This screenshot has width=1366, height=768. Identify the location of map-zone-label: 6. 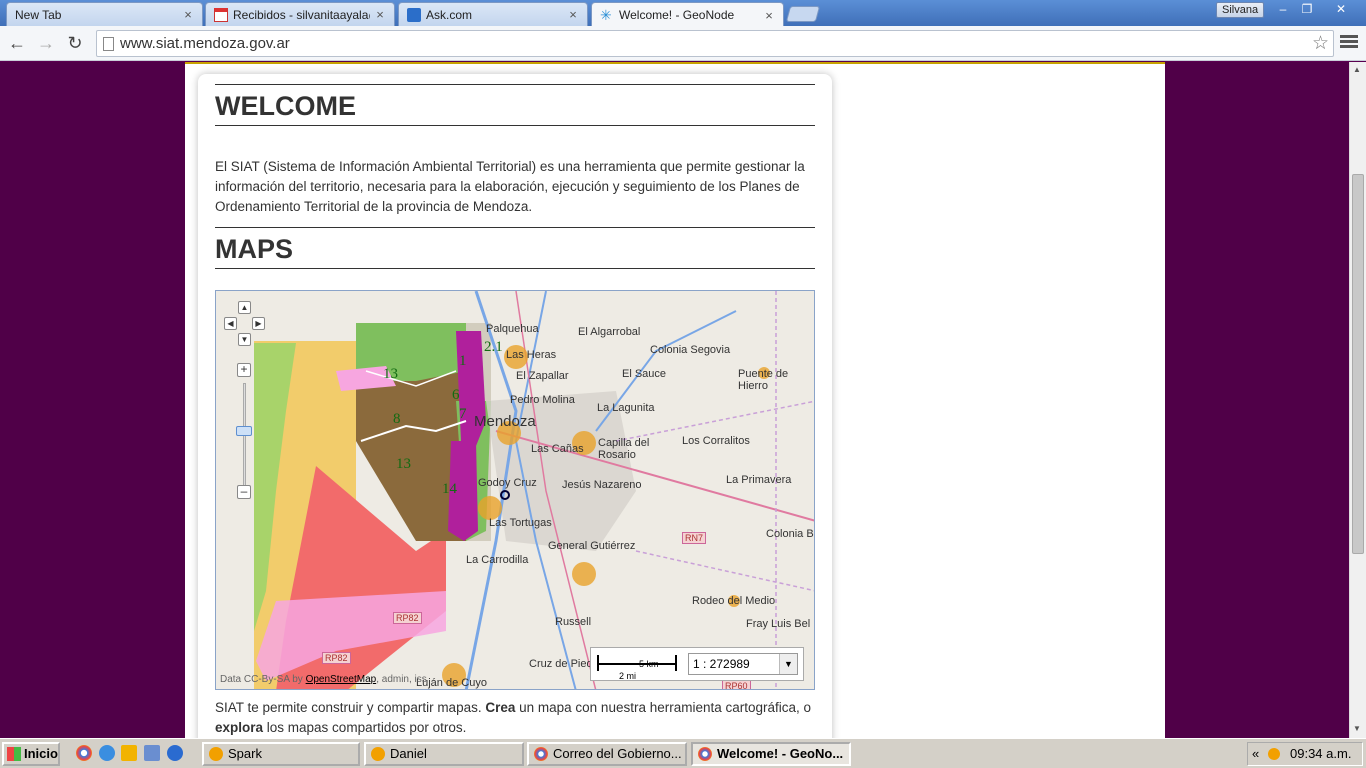
(456, 395).